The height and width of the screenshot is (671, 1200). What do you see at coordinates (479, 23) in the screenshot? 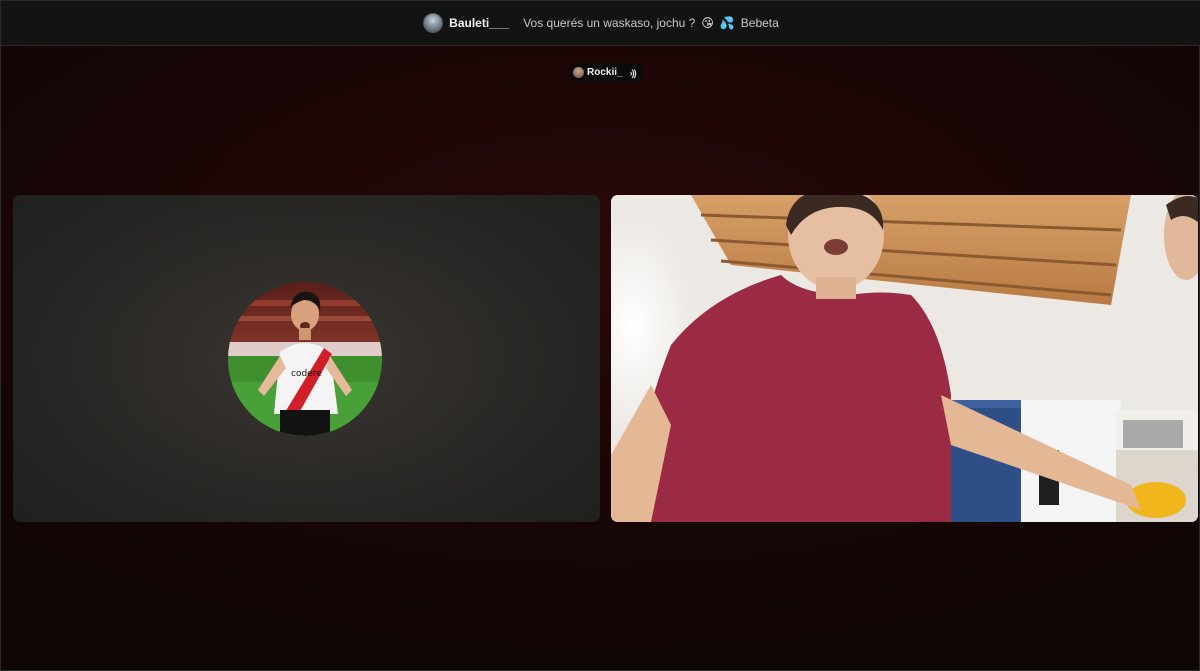
I see `username: Bauleti___` at bounding box center [479, 23].